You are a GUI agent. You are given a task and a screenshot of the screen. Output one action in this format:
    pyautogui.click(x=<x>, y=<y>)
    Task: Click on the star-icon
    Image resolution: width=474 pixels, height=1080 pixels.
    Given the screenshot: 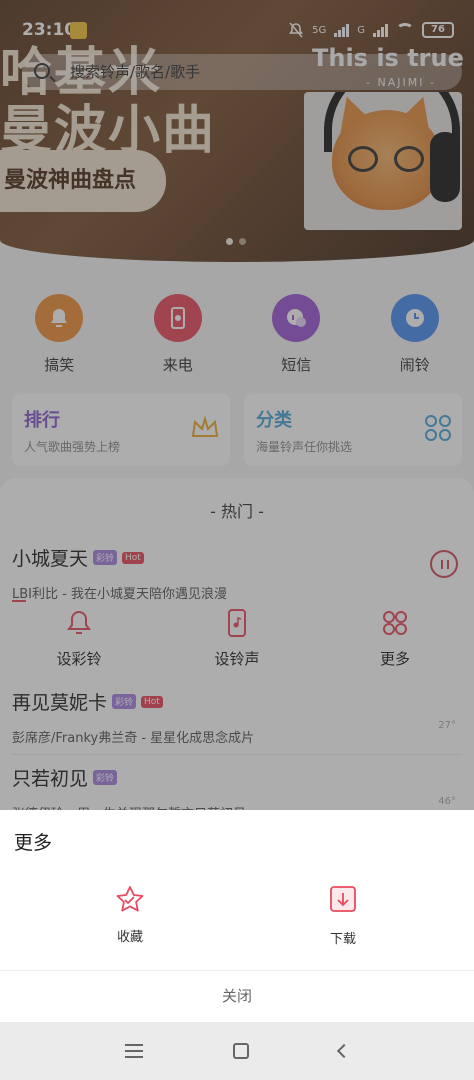 What is the action you would take?
    pyautogui.click(x=130, y=899)
    